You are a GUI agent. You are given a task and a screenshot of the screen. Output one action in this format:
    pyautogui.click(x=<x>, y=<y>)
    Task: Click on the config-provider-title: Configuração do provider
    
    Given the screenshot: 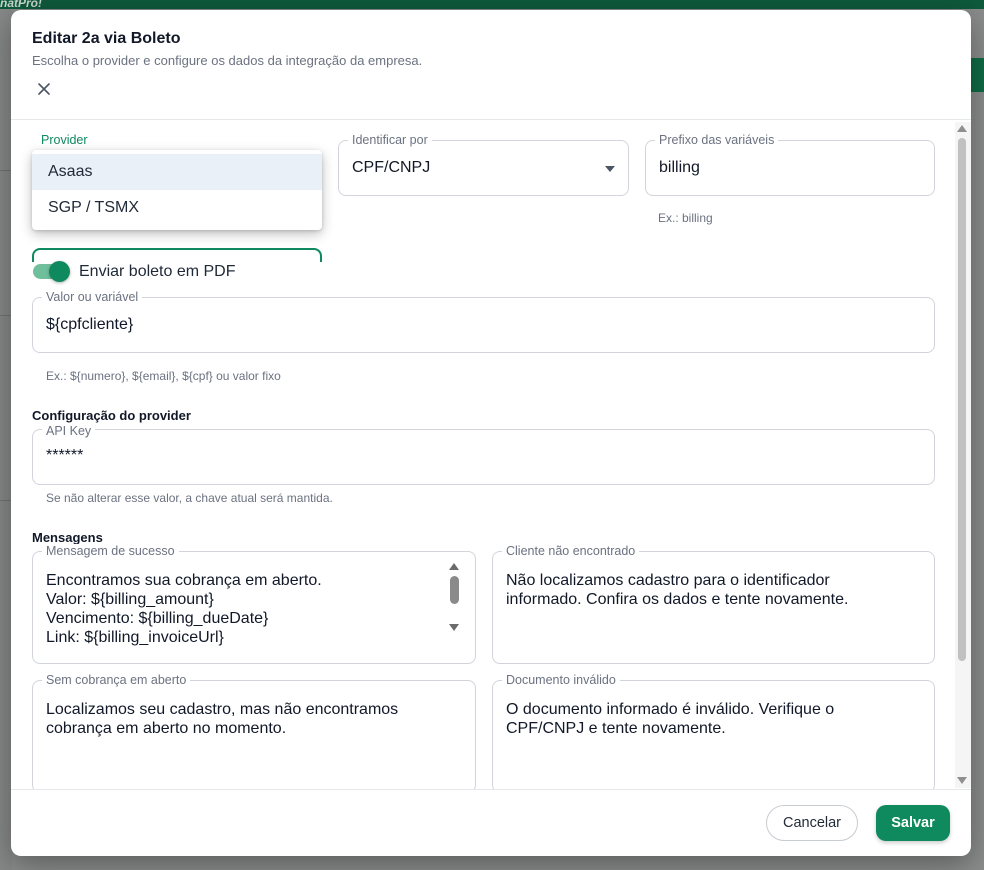 What is the action you would take?
    pyautogui.click(x=111, y=415)
    